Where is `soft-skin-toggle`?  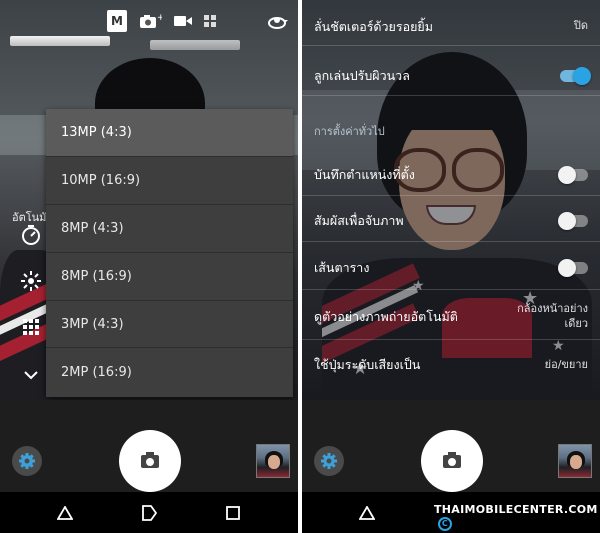 soft-skin-toggle is located at coordinates (575, 75).